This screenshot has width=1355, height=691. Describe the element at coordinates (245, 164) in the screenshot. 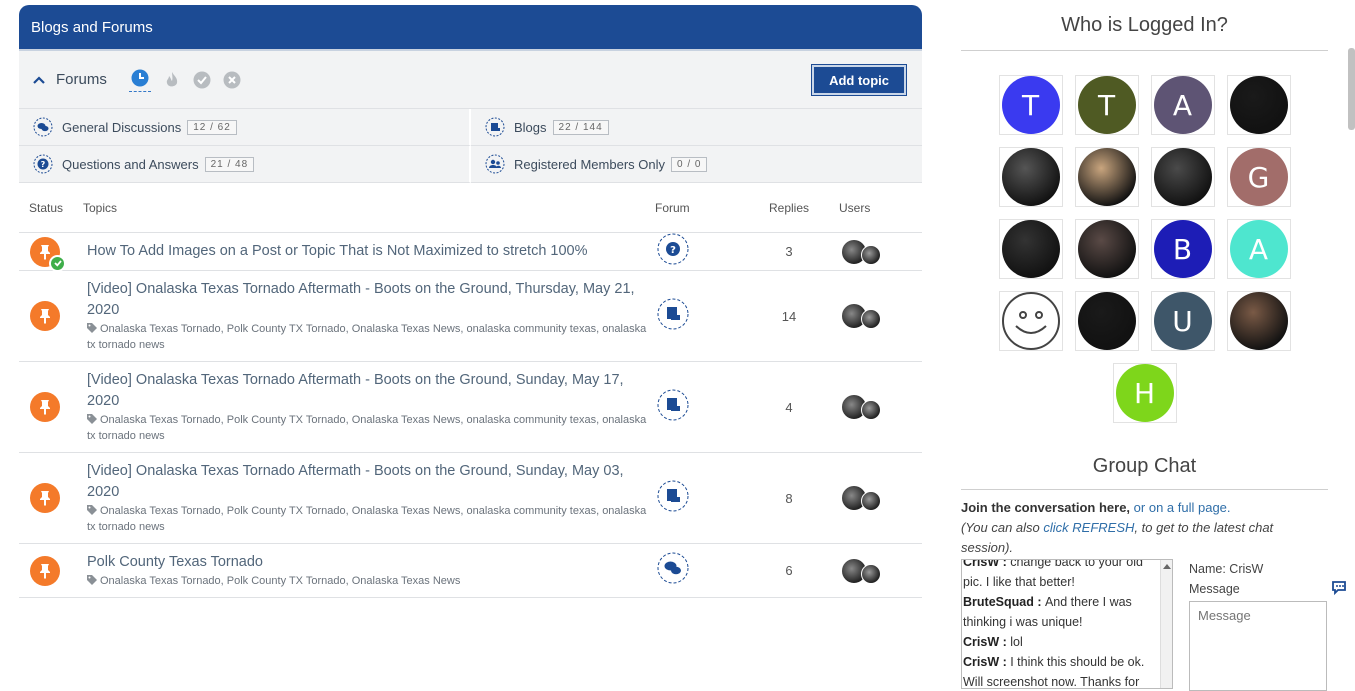

I see `category-questions-and-answers: ? Questions and Answers 21 / 48` at that location.